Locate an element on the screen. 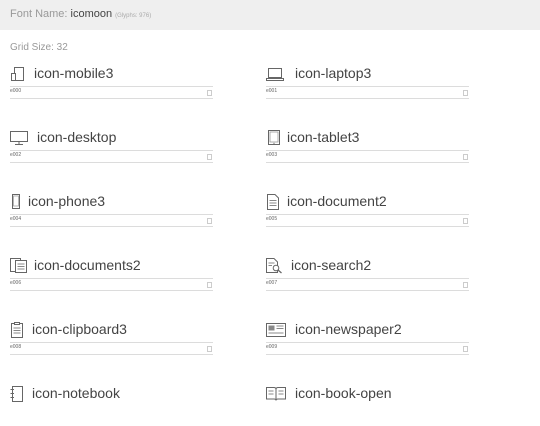 This screenshot has width=540, height=426. desktop-icon is located at coordinates (19, 138).